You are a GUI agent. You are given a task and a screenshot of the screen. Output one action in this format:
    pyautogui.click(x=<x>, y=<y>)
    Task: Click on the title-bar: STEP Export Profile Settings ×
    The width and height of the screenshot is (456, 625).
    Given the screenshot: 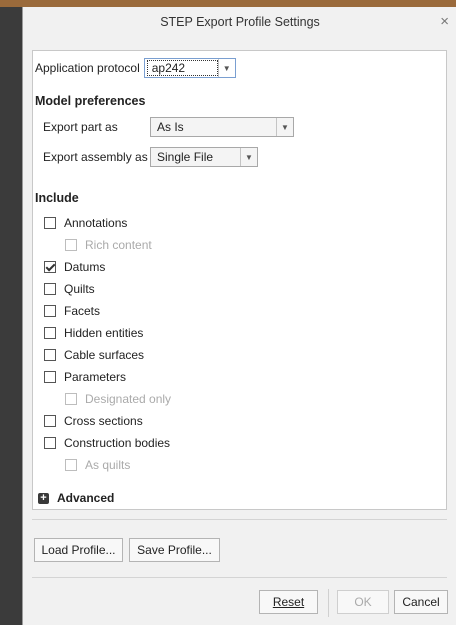 What is the action you would take?
    pyautogui.click(x=239, y=22)
    